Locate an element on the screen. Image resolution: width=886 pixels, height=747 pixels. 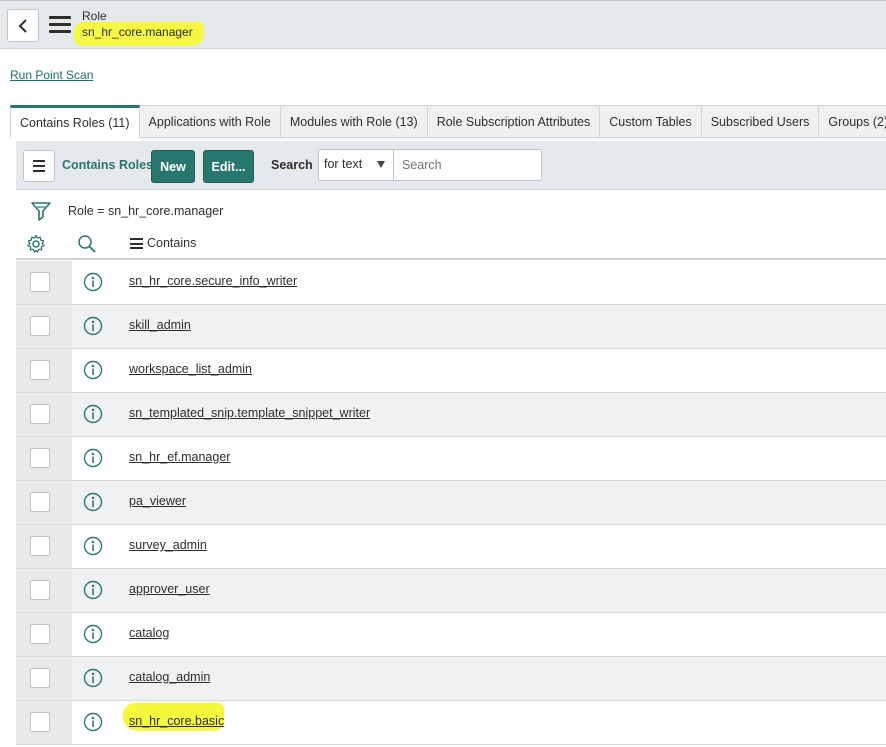
table-row: sn_hr_ef.manager is located at coordinates (451, 459).